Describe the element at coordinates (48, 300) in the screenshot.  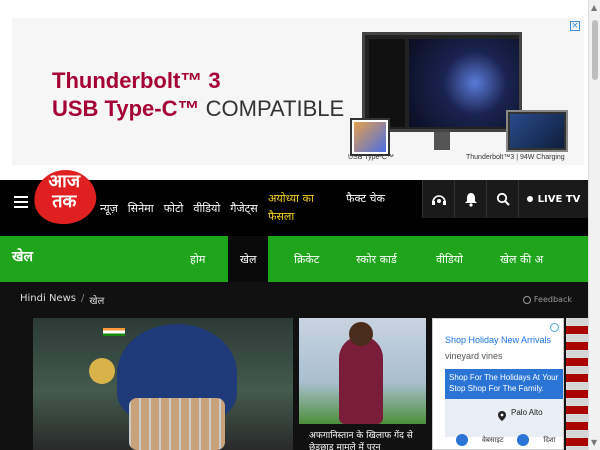
I see `breadcrumb-home: Hindi News` at that location.